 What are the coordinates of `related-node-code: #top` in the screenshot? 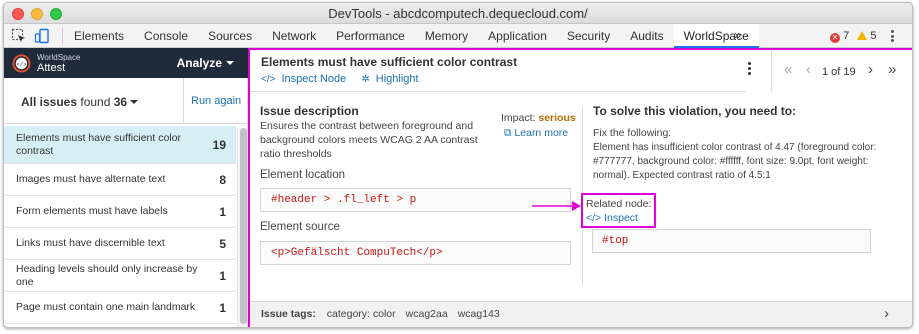 It's located at (731, 241).